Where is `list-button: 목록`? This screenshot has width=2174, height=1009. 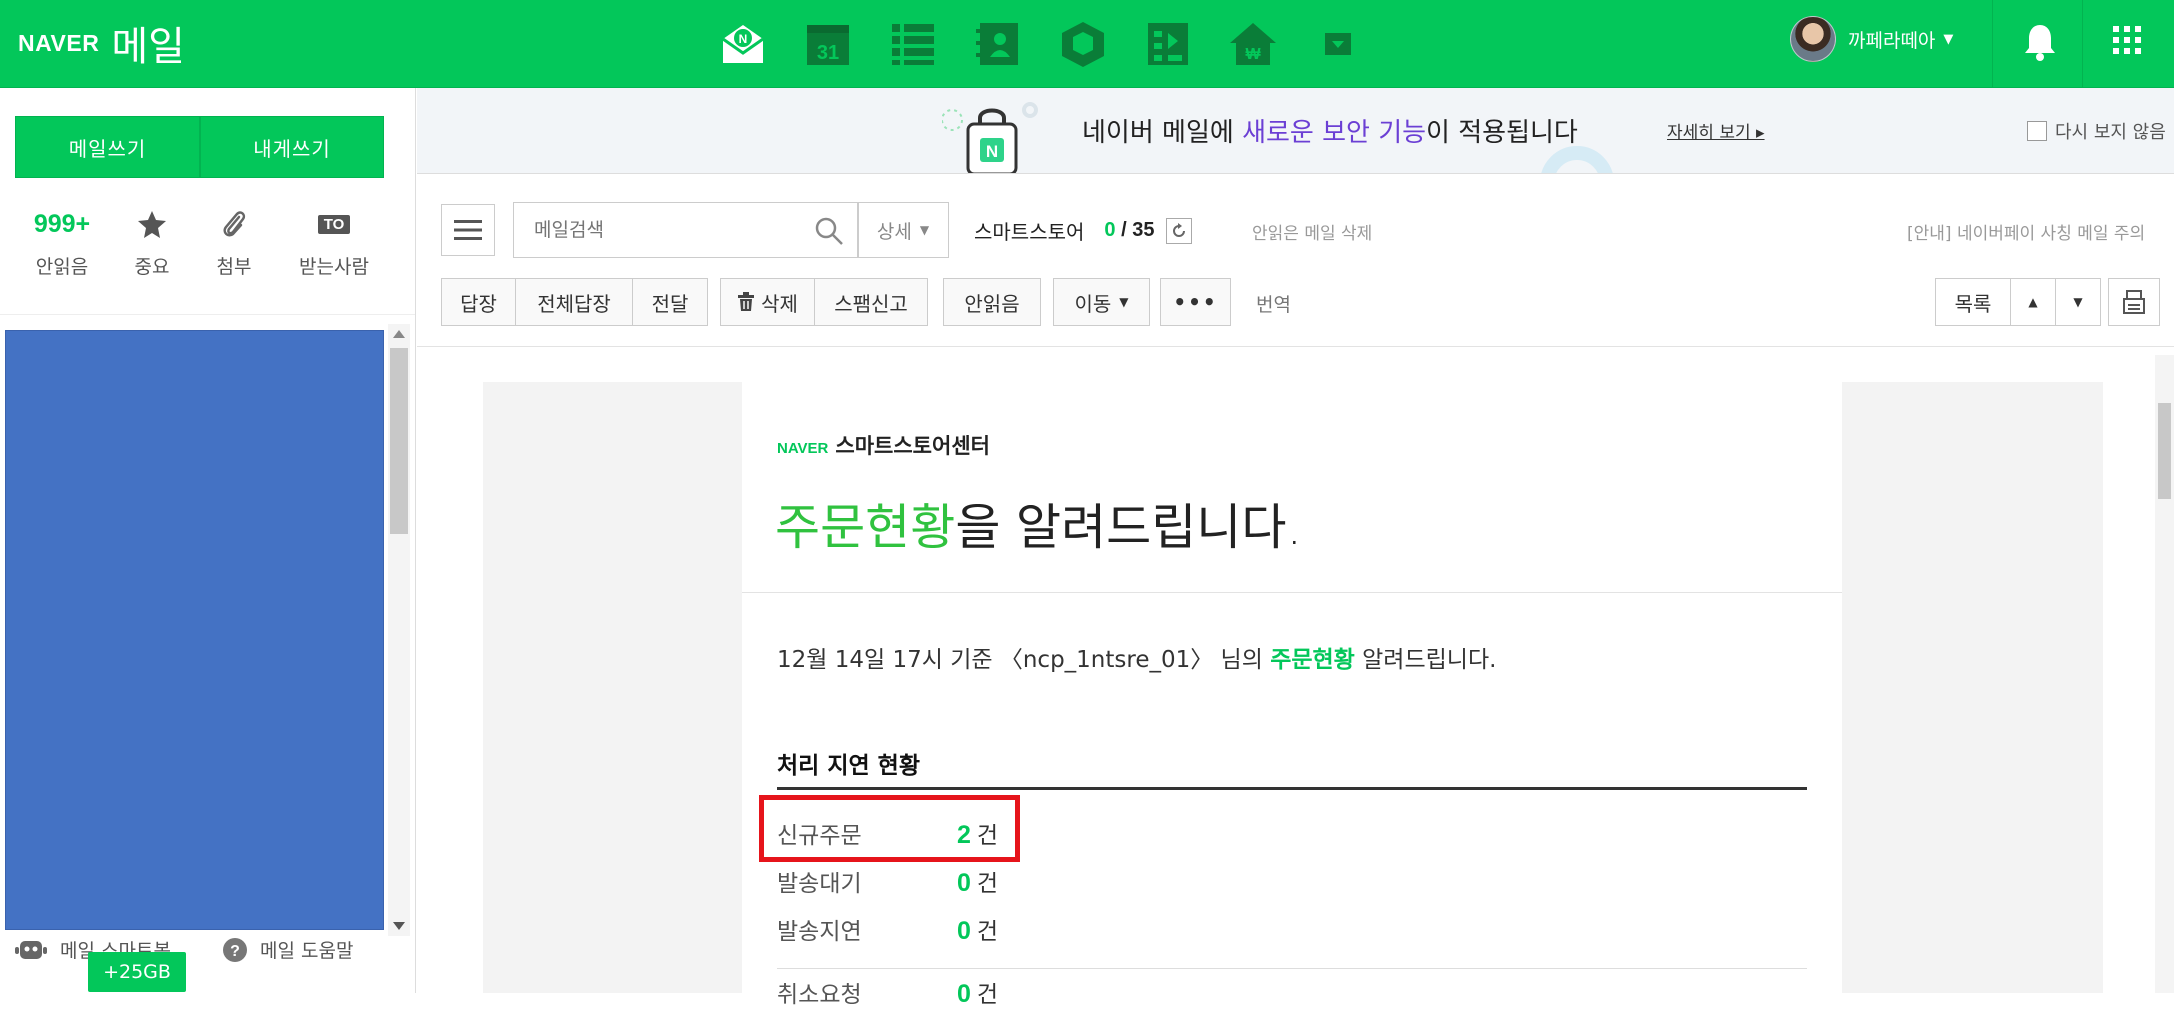
list-button: 목록 is located at coordinates (1973, 302).